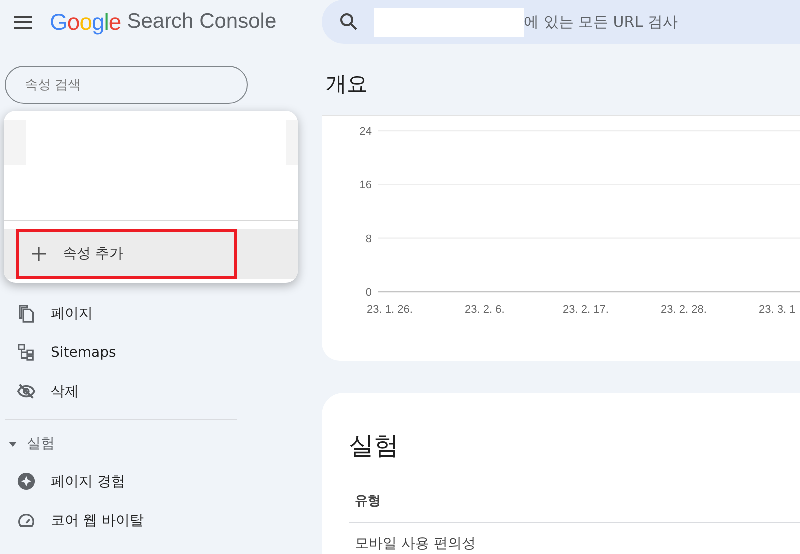  What do you see at coordinates (416, 544) in the screenshot?
I see `table-cell-text: 모바일 사용 편의성` at bounding box center [416, 544].